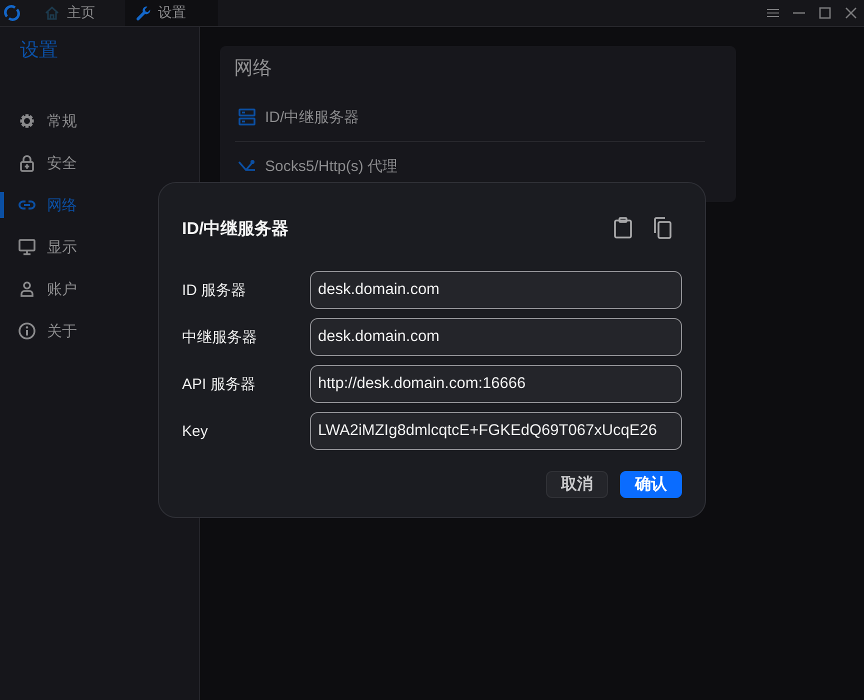 This screenshot has height=700, width=864. What do you see at coordinates (2, 205) in the screenshot?
I see `selection-indicator` at bounding box center [2, 205].